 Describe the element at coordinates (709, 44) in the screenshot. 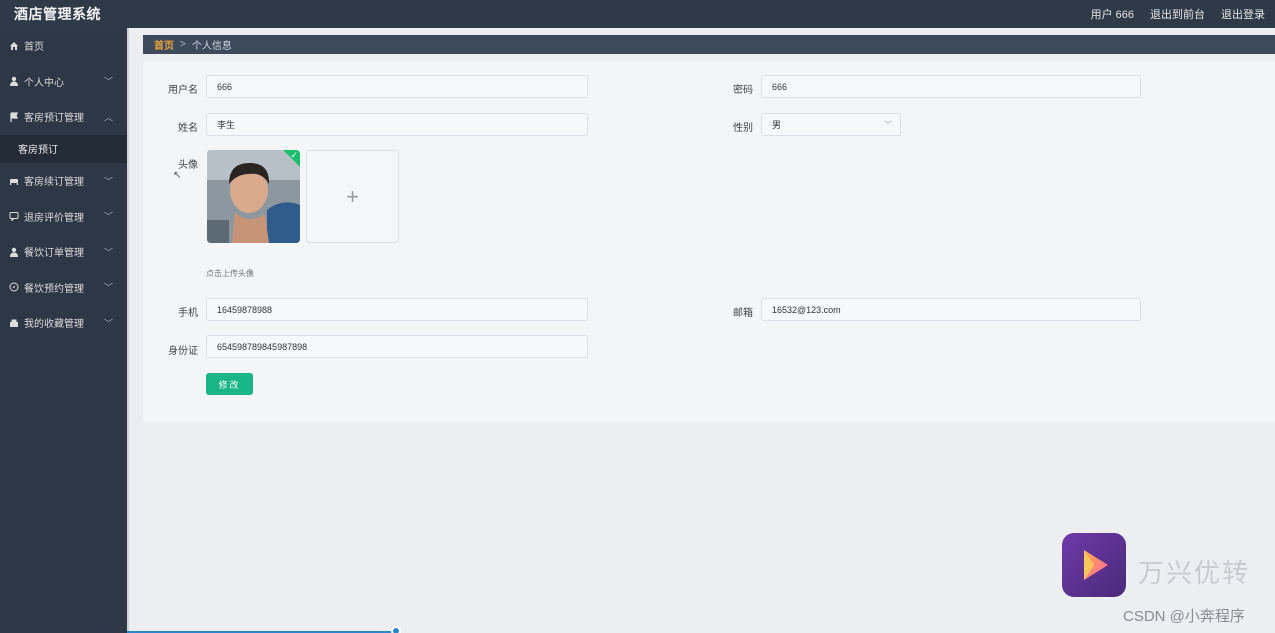

I see `breadcrumb: 首页 > 个人信息` at that location.